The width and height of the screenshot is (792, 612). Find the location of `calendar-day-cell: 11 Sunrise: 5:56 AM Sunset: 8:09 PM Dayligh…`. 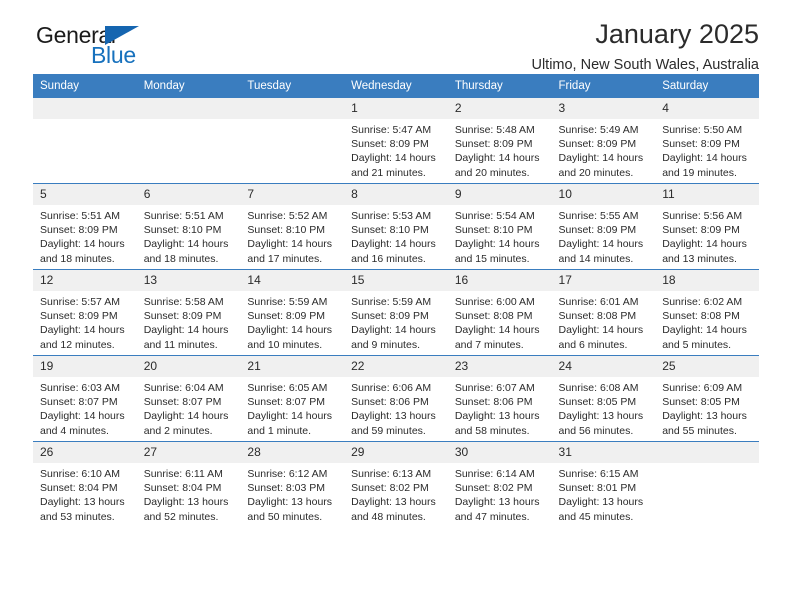

calendar-day-cell: 11 Sunrise: 5:56 AM Sunset: 8:09 PM Dayligh… is located at coordinates (707, 226).